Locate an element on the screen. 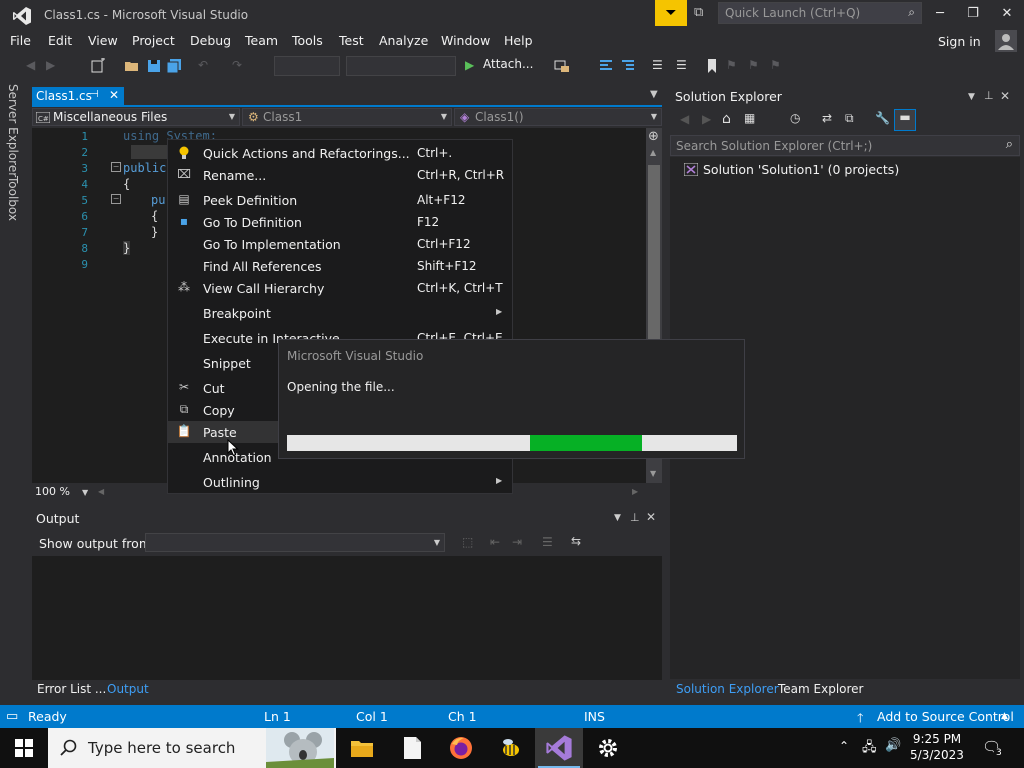  windows-start-icon is located at coordinates (24, 748).